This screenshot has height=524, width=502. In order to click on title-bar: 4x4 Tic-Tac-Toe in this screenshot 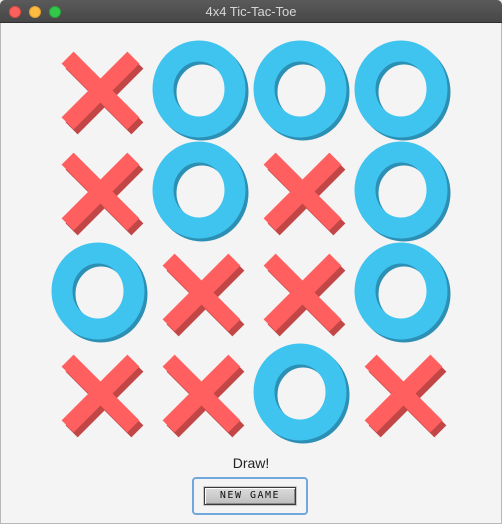, I will do `click(251, 11)`.